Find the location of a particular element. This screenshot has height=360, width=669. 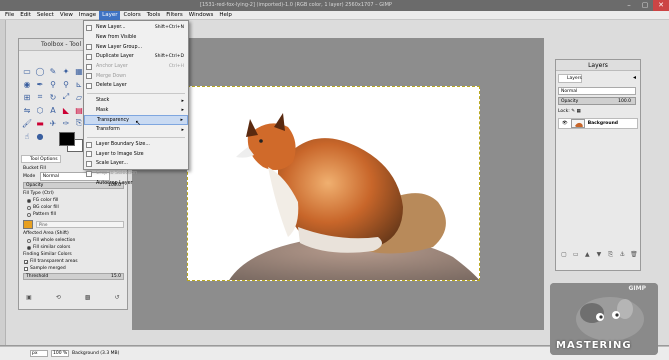

maximize-icon: ▢ is located at coordinates (645, 5).